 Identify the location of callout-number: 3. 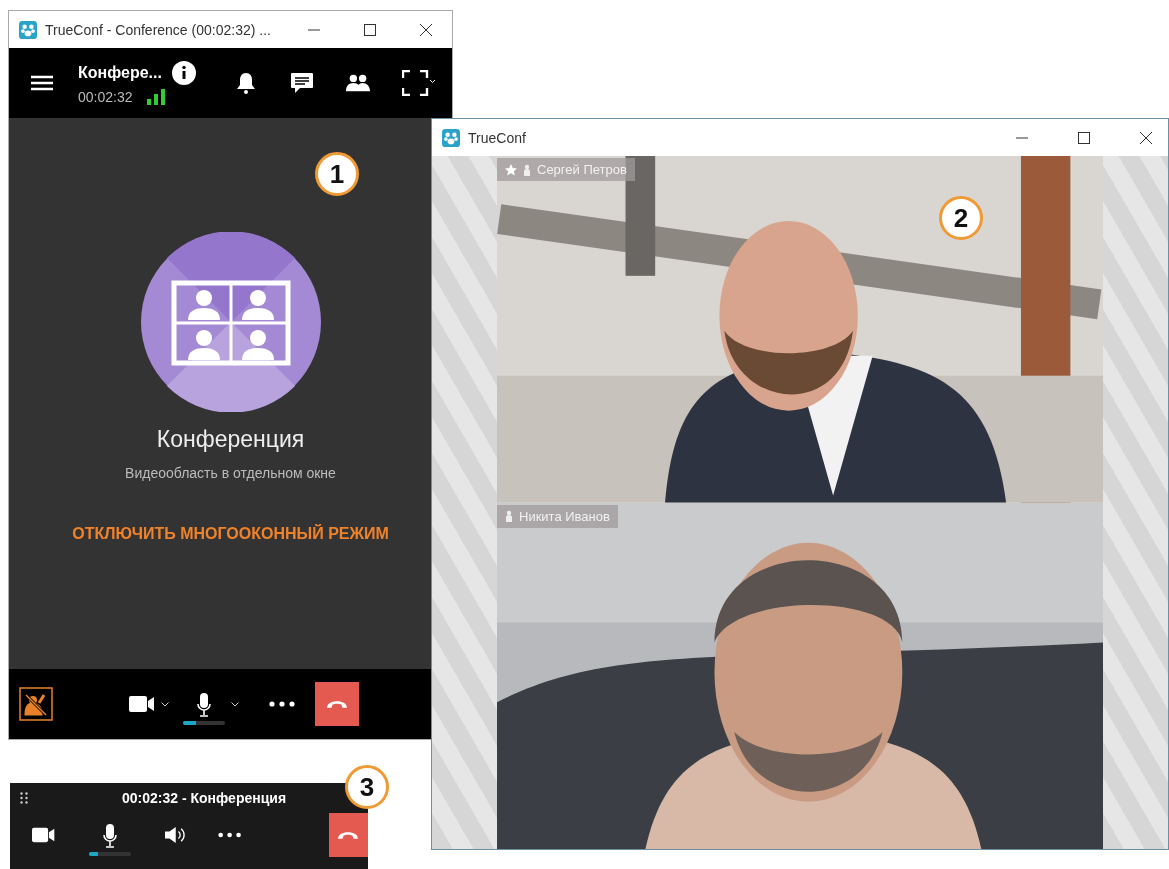
(367, 787).